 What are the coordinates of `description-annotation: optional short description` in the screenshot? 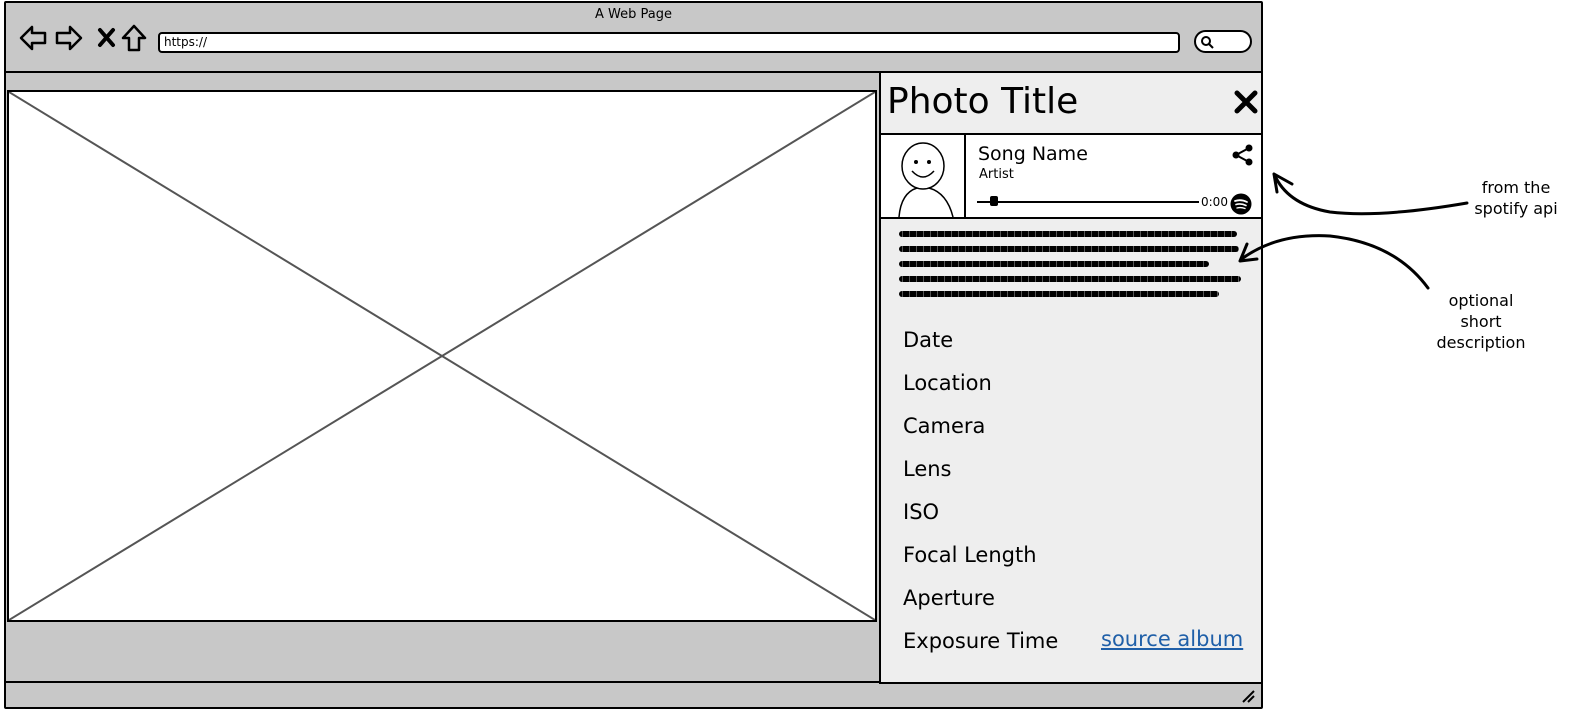 It's located at (1481, 321).